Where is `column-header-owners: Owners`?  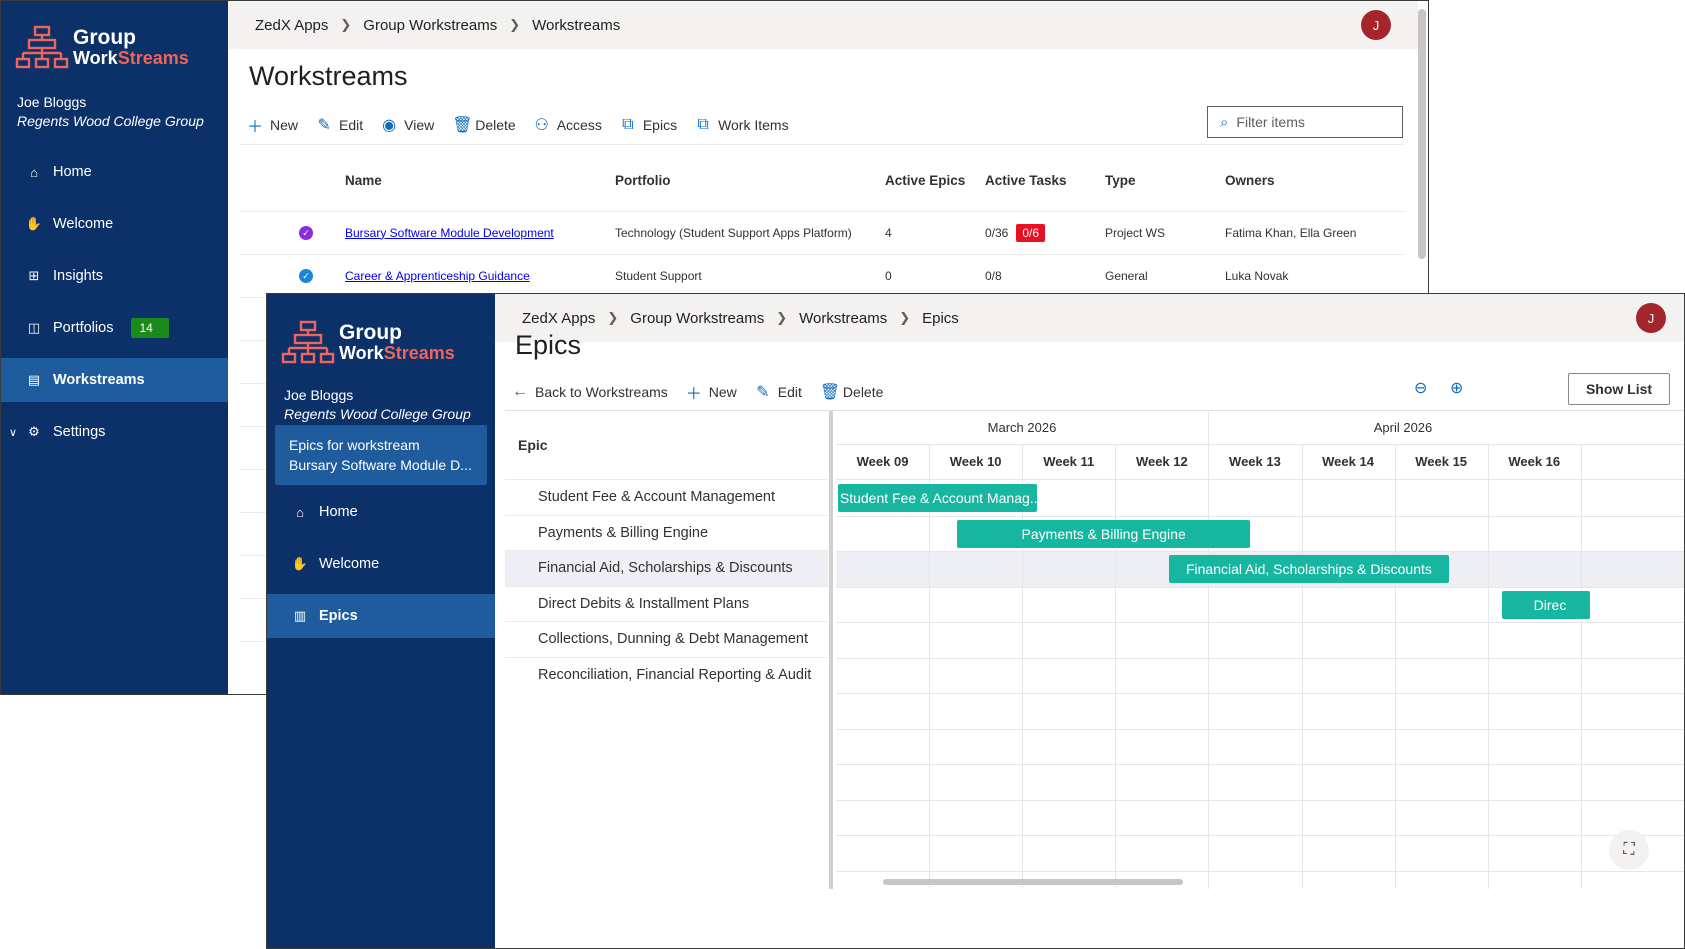 column-header-owners: Owners is located at coordinates (1314, 181).